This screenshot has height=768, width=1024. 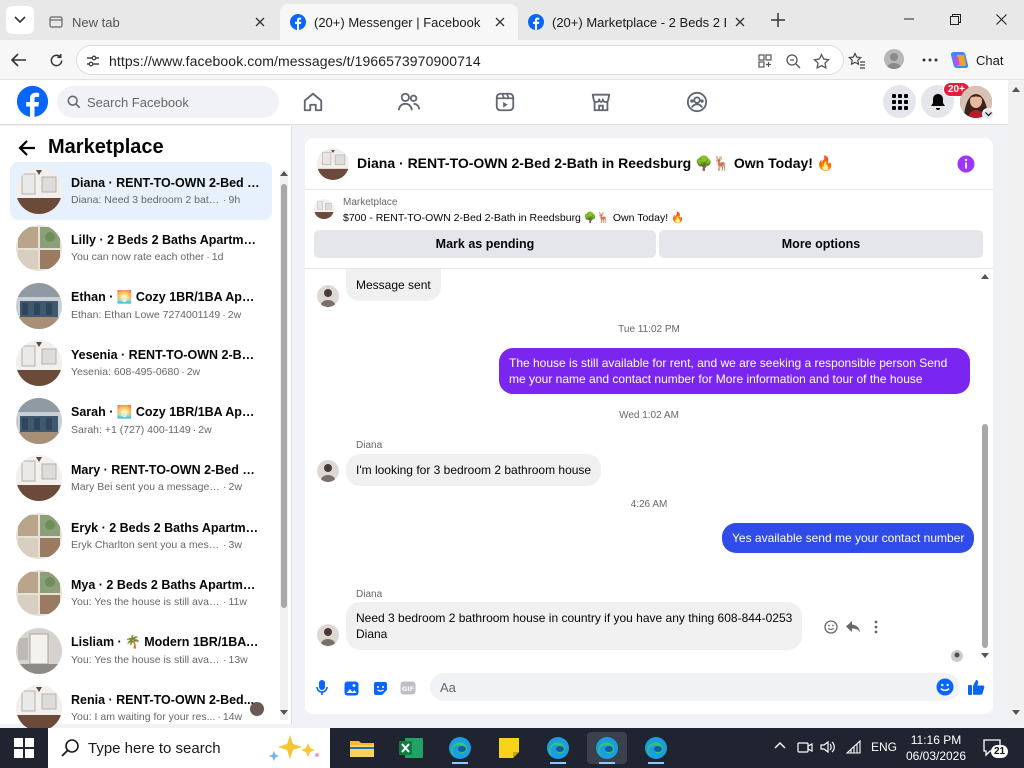 I want to click on like-thumb-icon, so click(x=976, y=687).